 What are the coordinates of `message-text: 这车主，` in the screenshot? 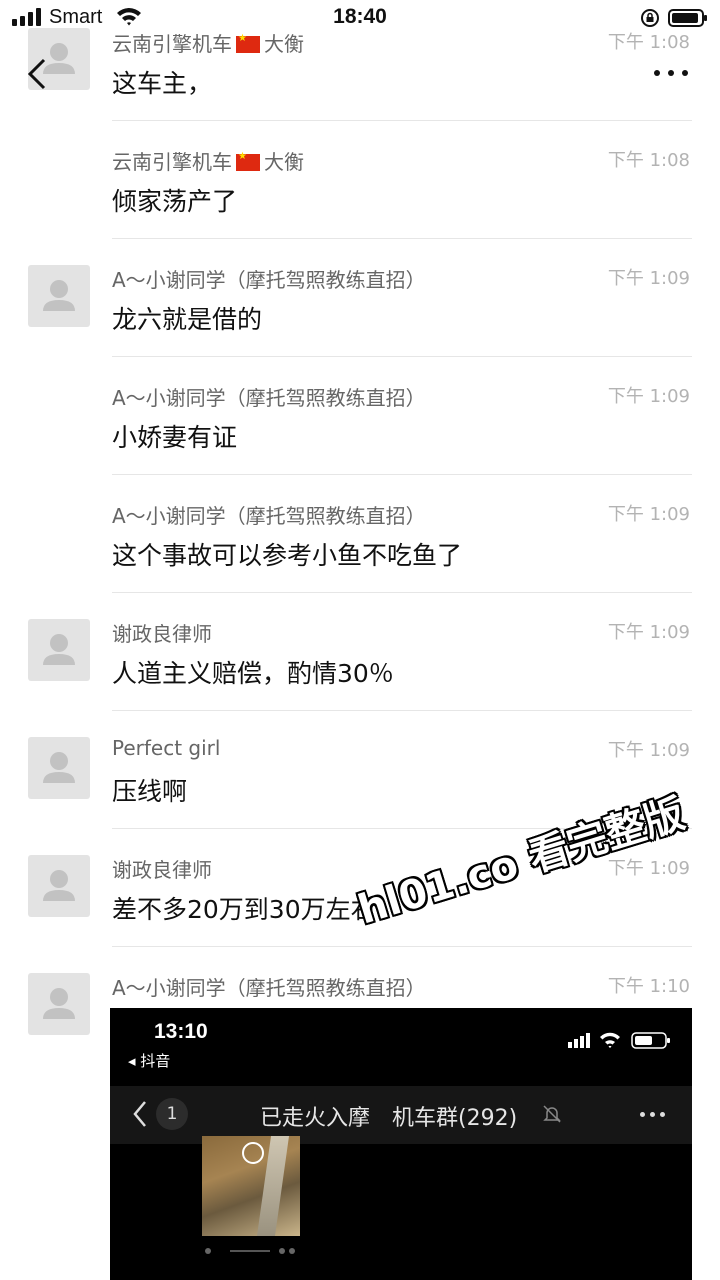 It's located at (162, 82).